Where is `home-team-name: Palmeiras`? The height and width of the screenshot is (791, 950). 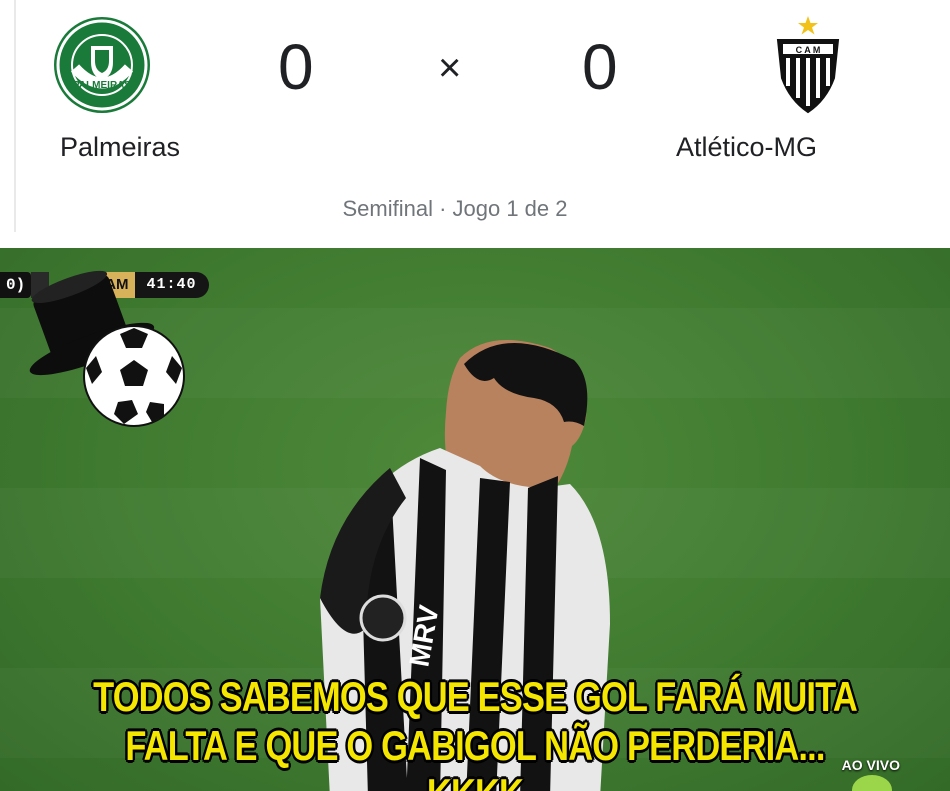 home-team-name: Palmeiras is located at coordinates (120, 147).